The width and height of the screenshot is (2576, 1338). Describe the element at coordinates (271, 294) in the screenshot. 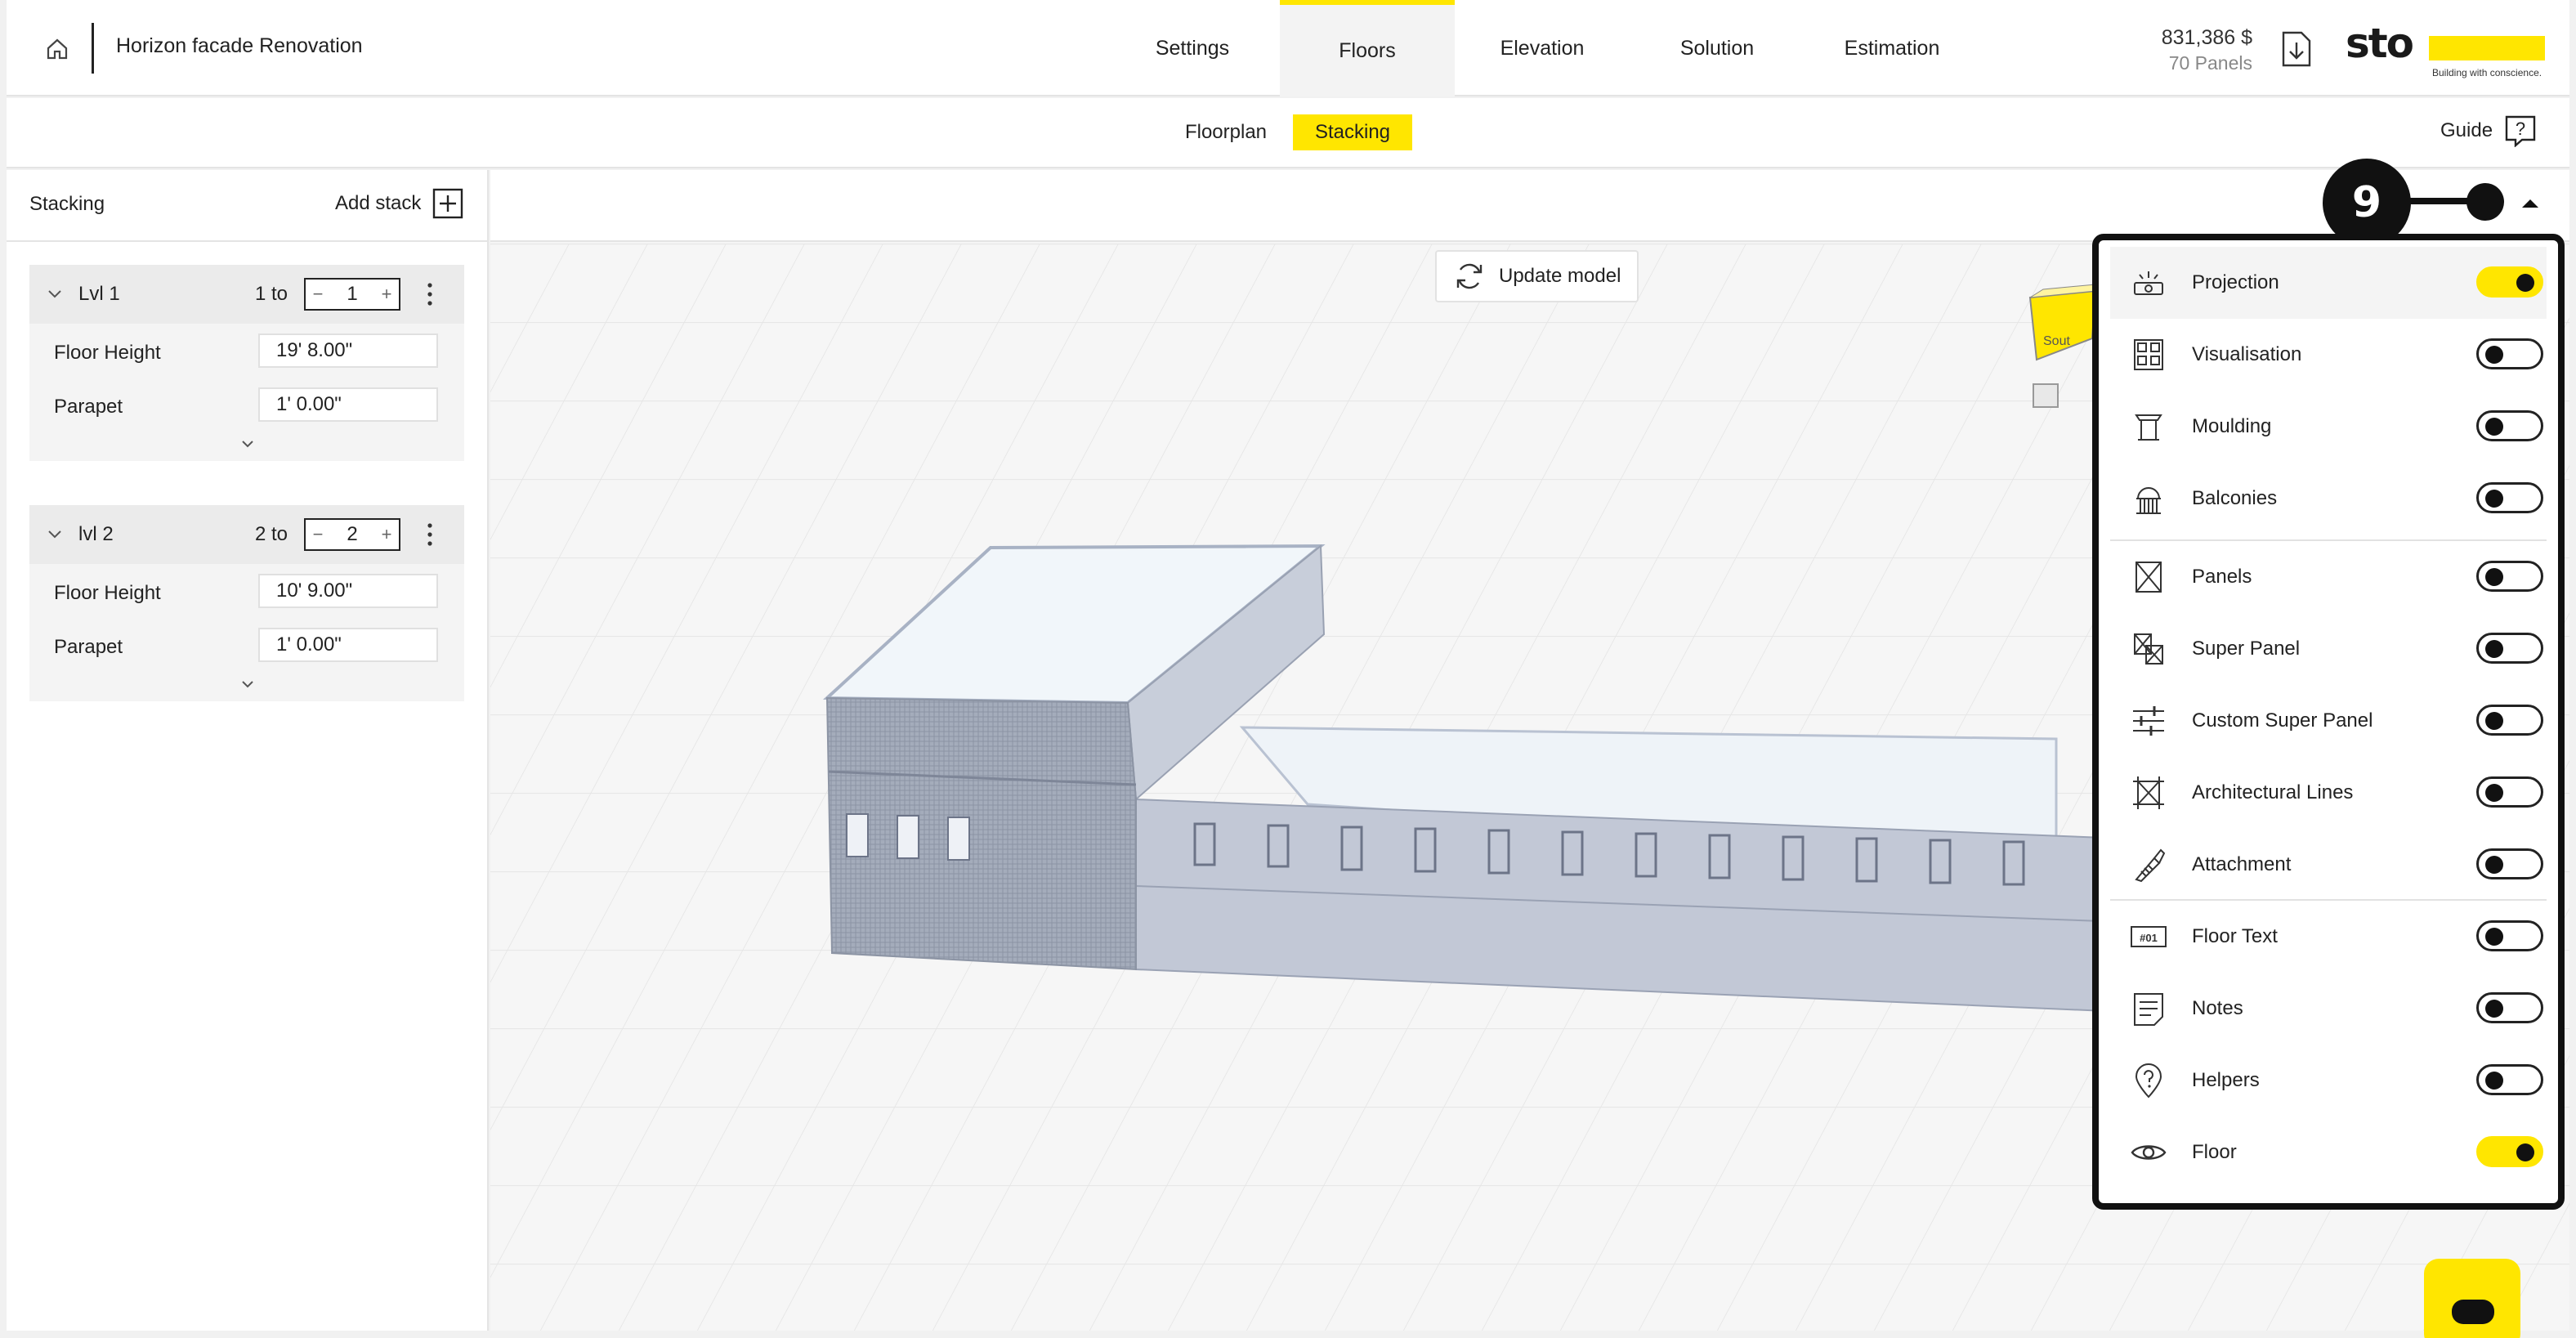

I see `level-range-label: 1 to` at that location.